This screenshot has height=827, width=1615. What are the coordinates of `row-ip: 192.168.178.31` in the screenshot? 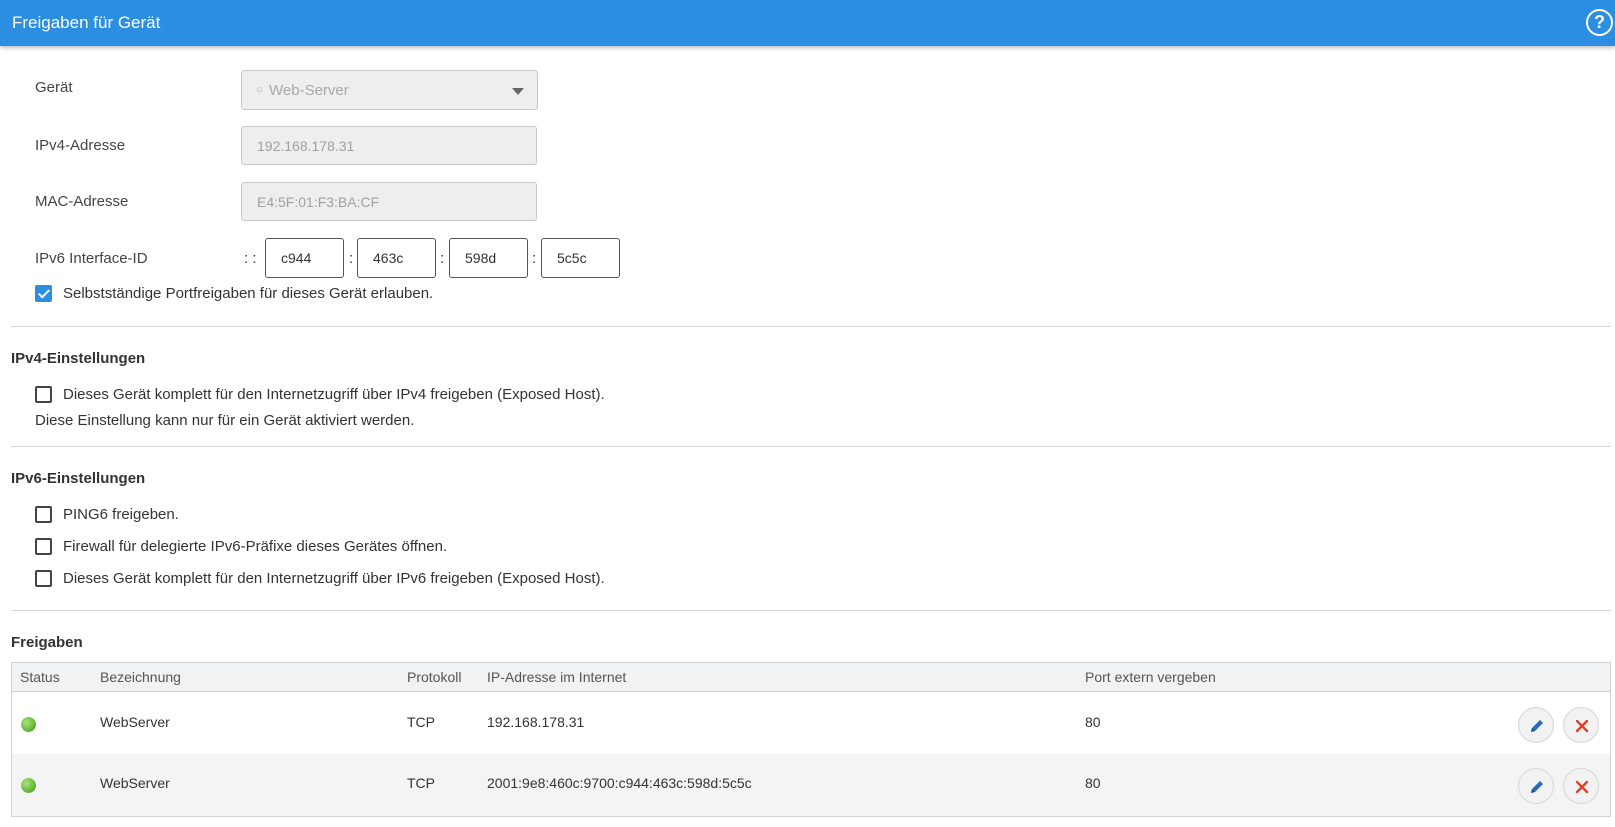 It's located at (536, 722).